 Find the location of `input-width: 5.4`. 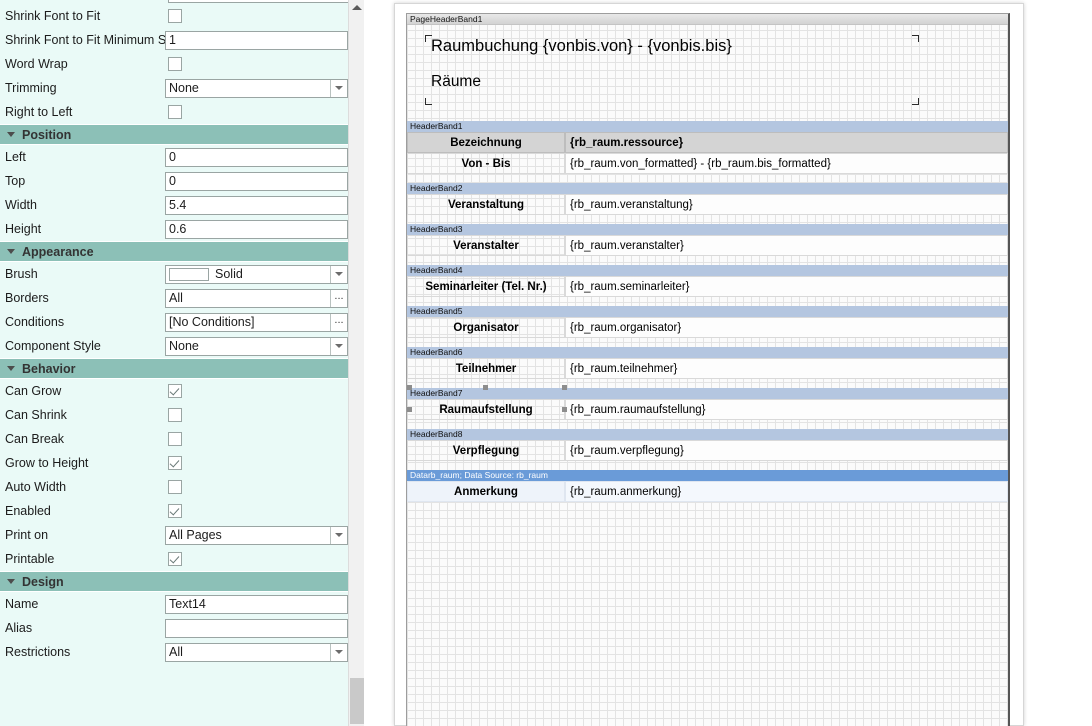

input-width: 5.4 is located at coordinates (256, 205).